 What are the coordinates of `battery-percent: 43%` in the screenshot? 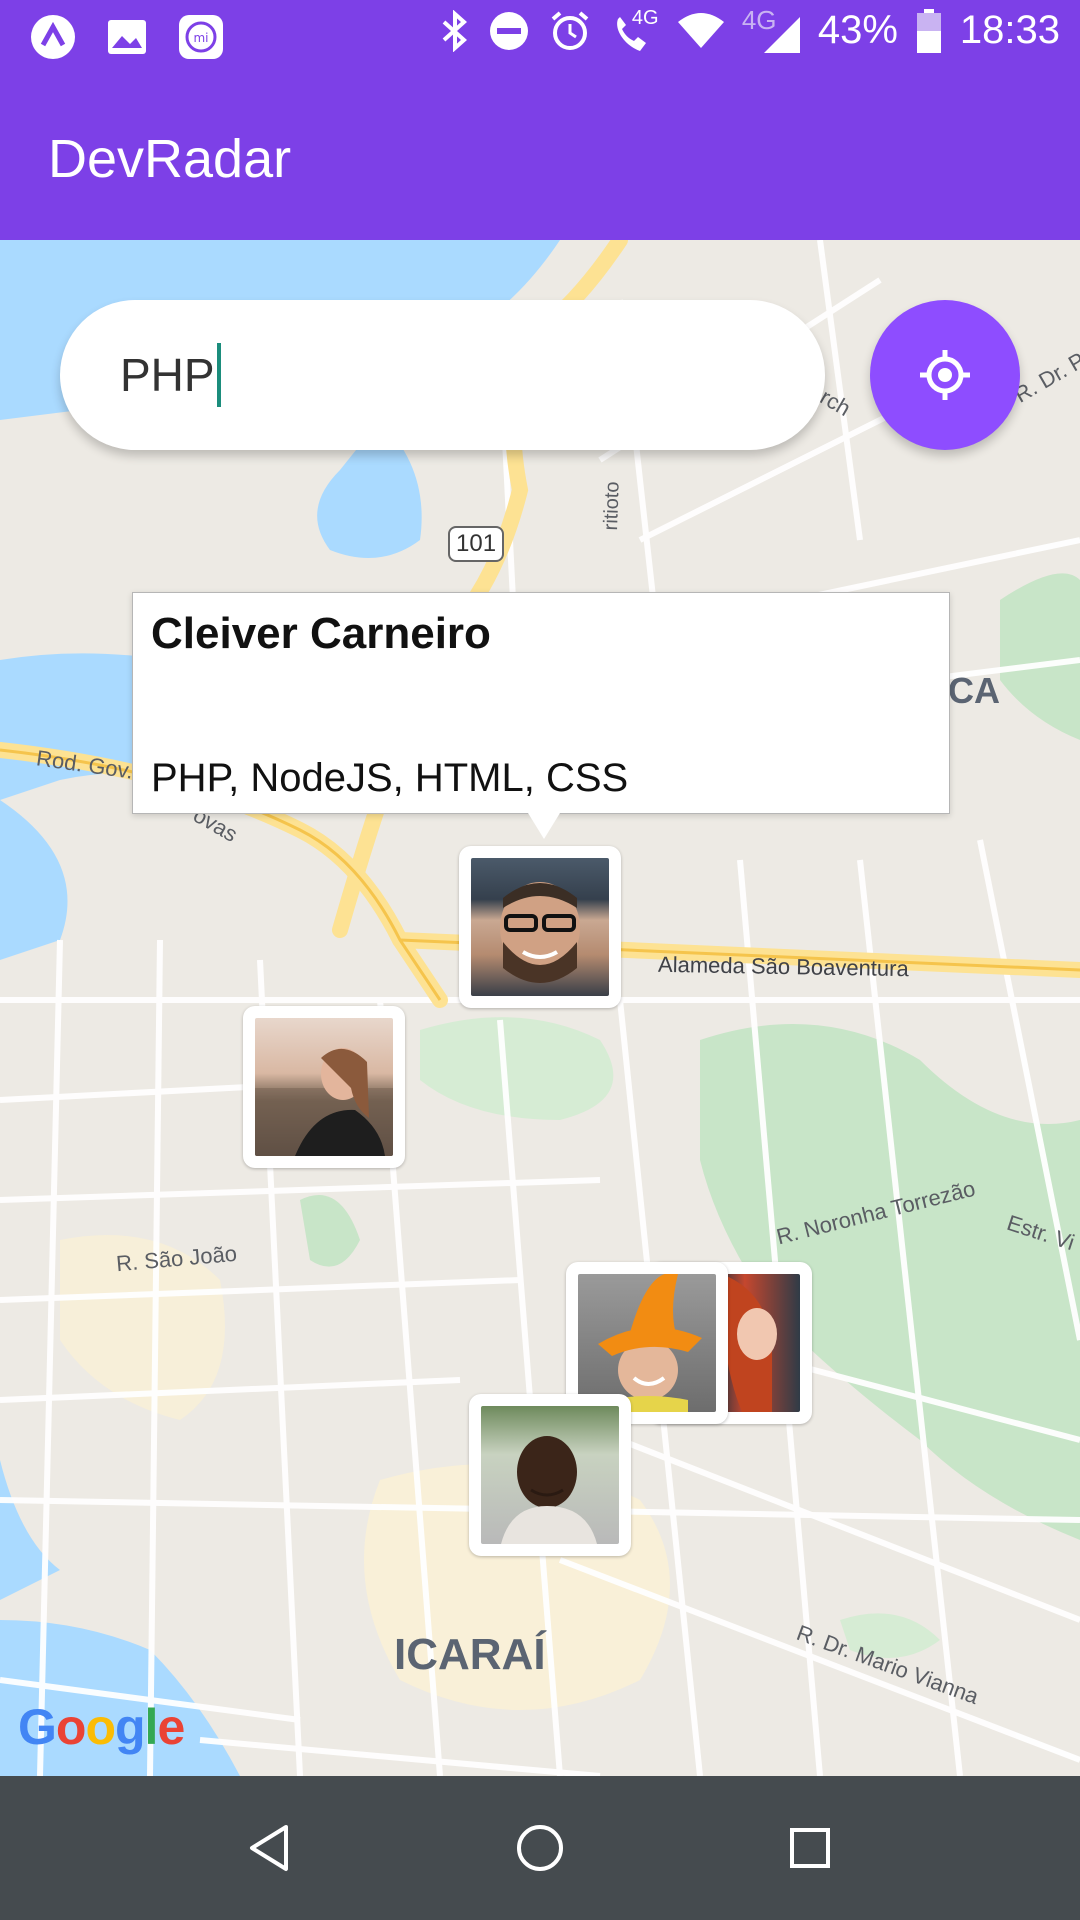 It's located at (857, 30).